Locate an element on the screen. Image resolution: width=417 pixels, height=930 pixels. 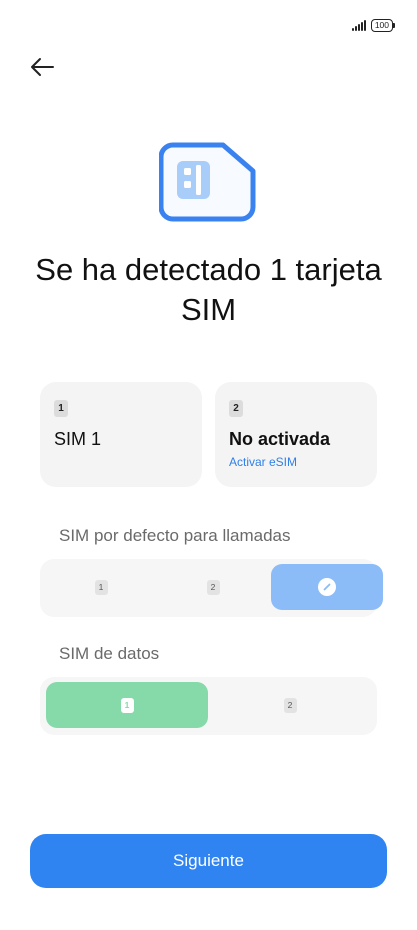
battery-tip is located at coordinates (394, 25).